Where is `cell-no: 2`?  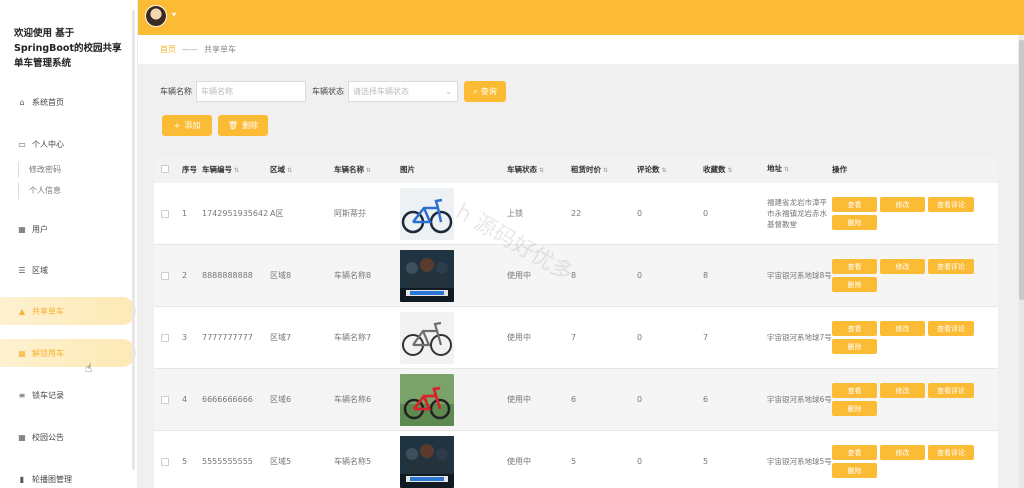
cell-no: 2 is located at coordinates (185, 275).